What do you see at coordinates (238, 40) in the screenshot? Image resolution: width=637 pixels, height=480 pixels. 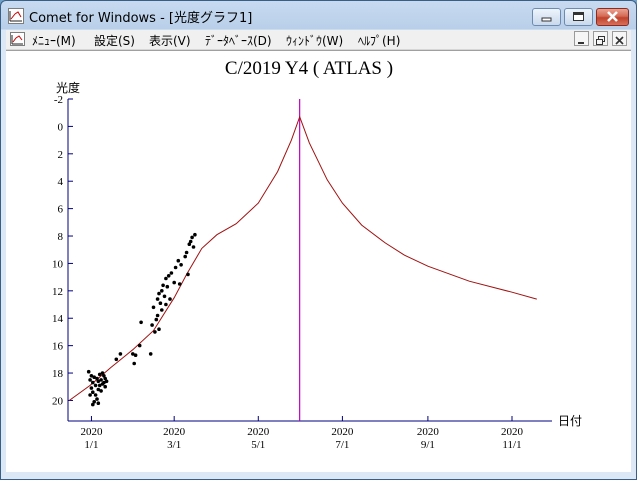 I see `menu-item-database: ﾃﾞｰﾀﾍﾞｰｽ(D)` at bounding box center [238, 40].